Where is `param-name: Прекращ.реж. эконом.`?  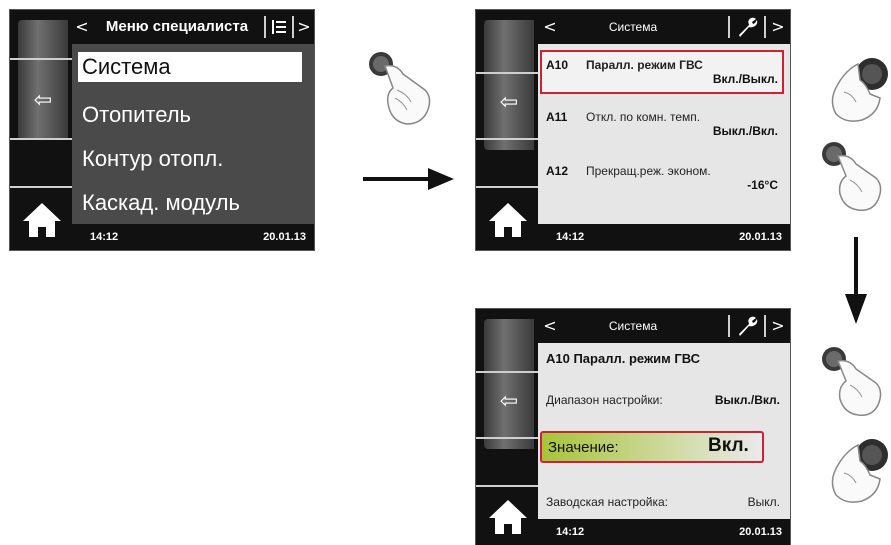 param-name: Прекращ.реж. эконом. is located at coordinates (648, 171).